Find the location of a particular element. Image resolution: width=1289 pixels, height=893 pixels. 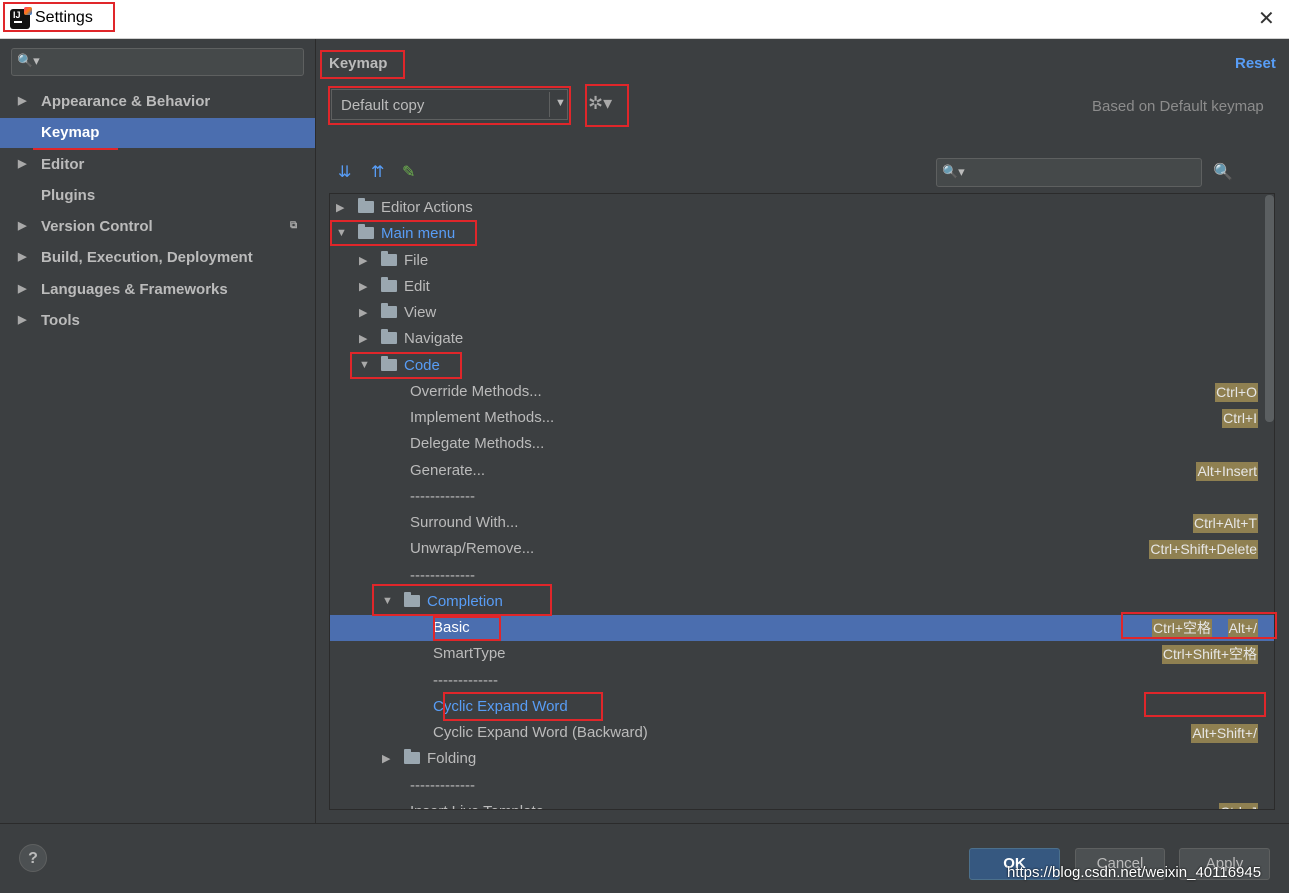

tree-row: Cyclic Expand Word (Backward) Alt+Shift+/ is located at coordinates (802, 733).